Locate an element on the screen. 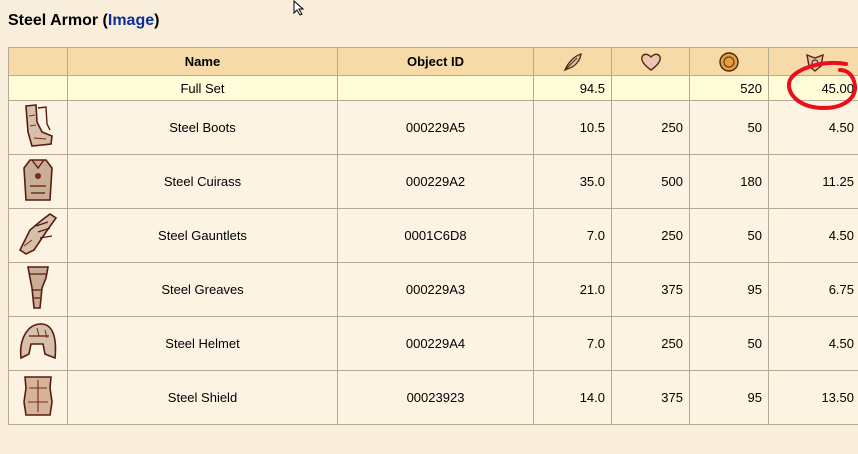 Image resolution: width=858 pixels, height=454 pixels. item-weight: 10.5 is located at coordinates (572, 127).